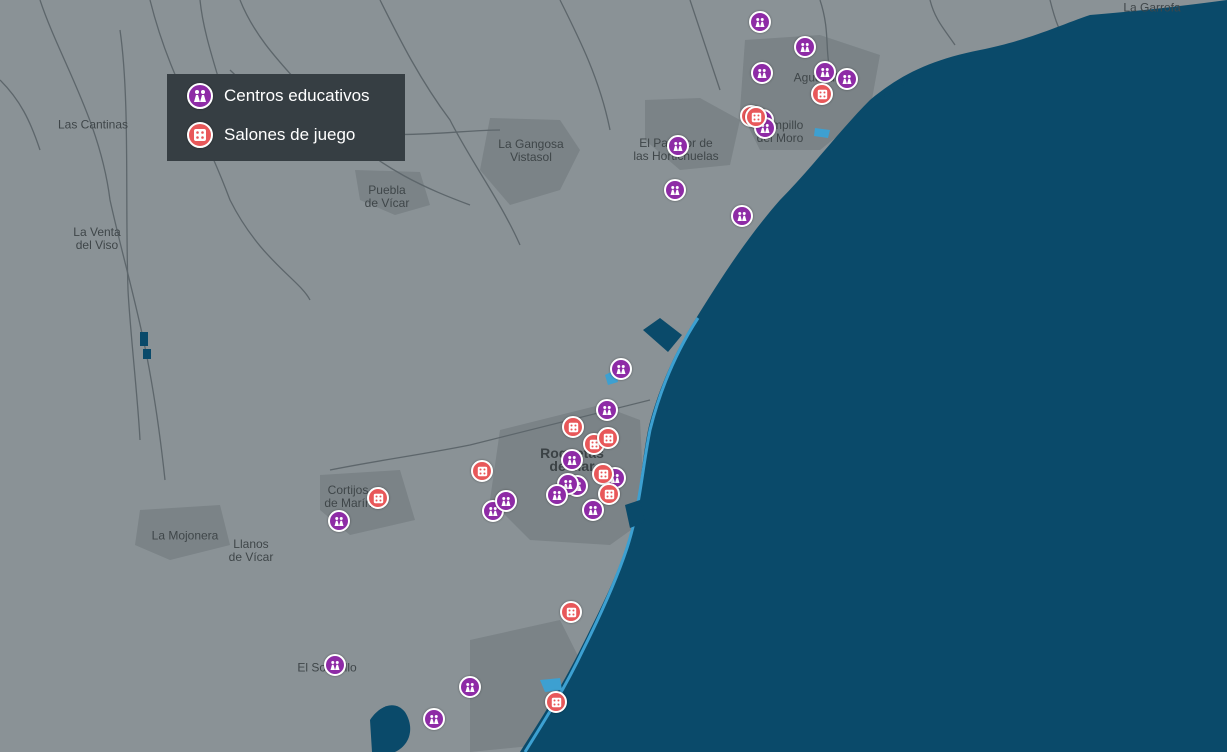 The width and height of the screenshot is (1227, 752). What do you see at coordinates (531, 150) in the screenshot?
I see `place-label: La Gangosa Vistasol` at bounding box center [531, 150].